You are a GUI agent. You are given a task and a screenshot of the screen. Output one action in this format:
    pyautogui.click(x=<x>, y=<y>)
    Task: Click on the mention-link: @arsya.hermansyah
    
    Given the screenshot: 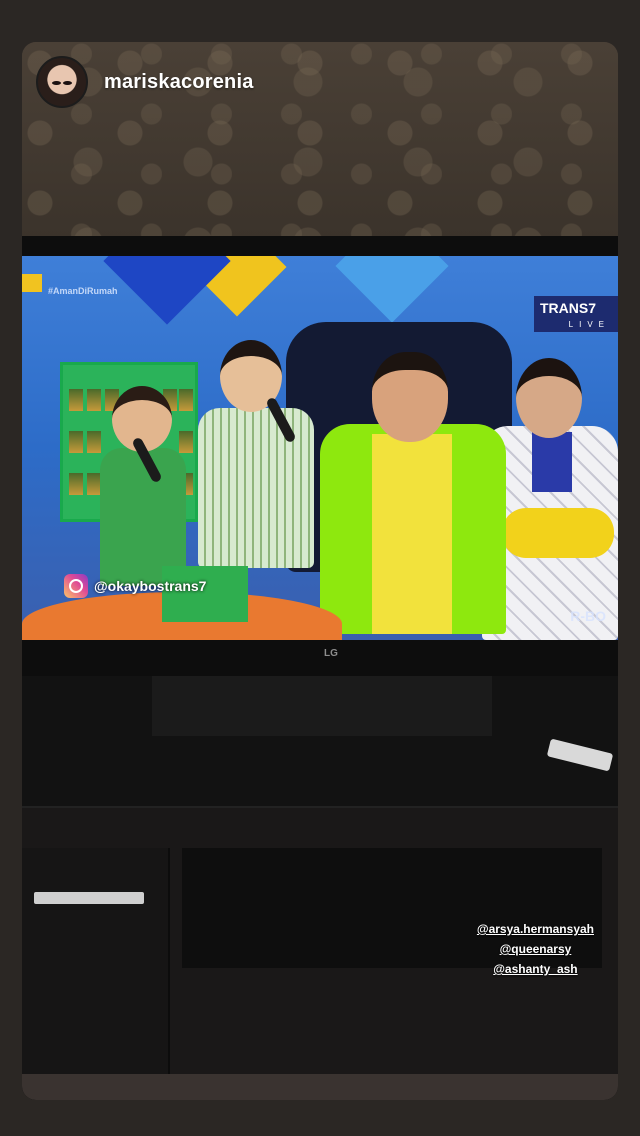 What is the action you would take?
    pyautogui.click(x=535, y=929)
    